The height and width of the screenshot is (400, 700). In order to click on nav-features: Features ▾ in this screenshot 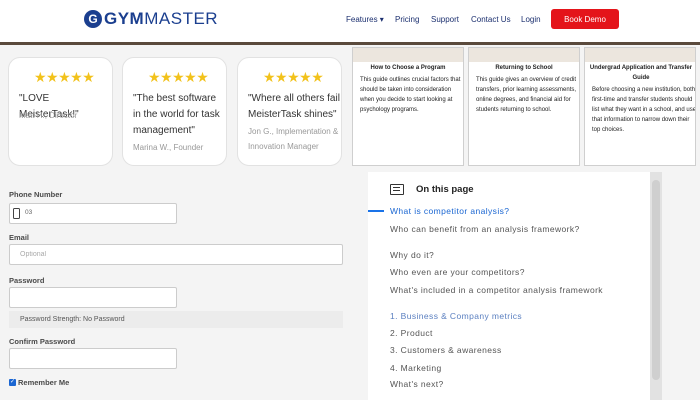, I will do `click(365, 19)`.